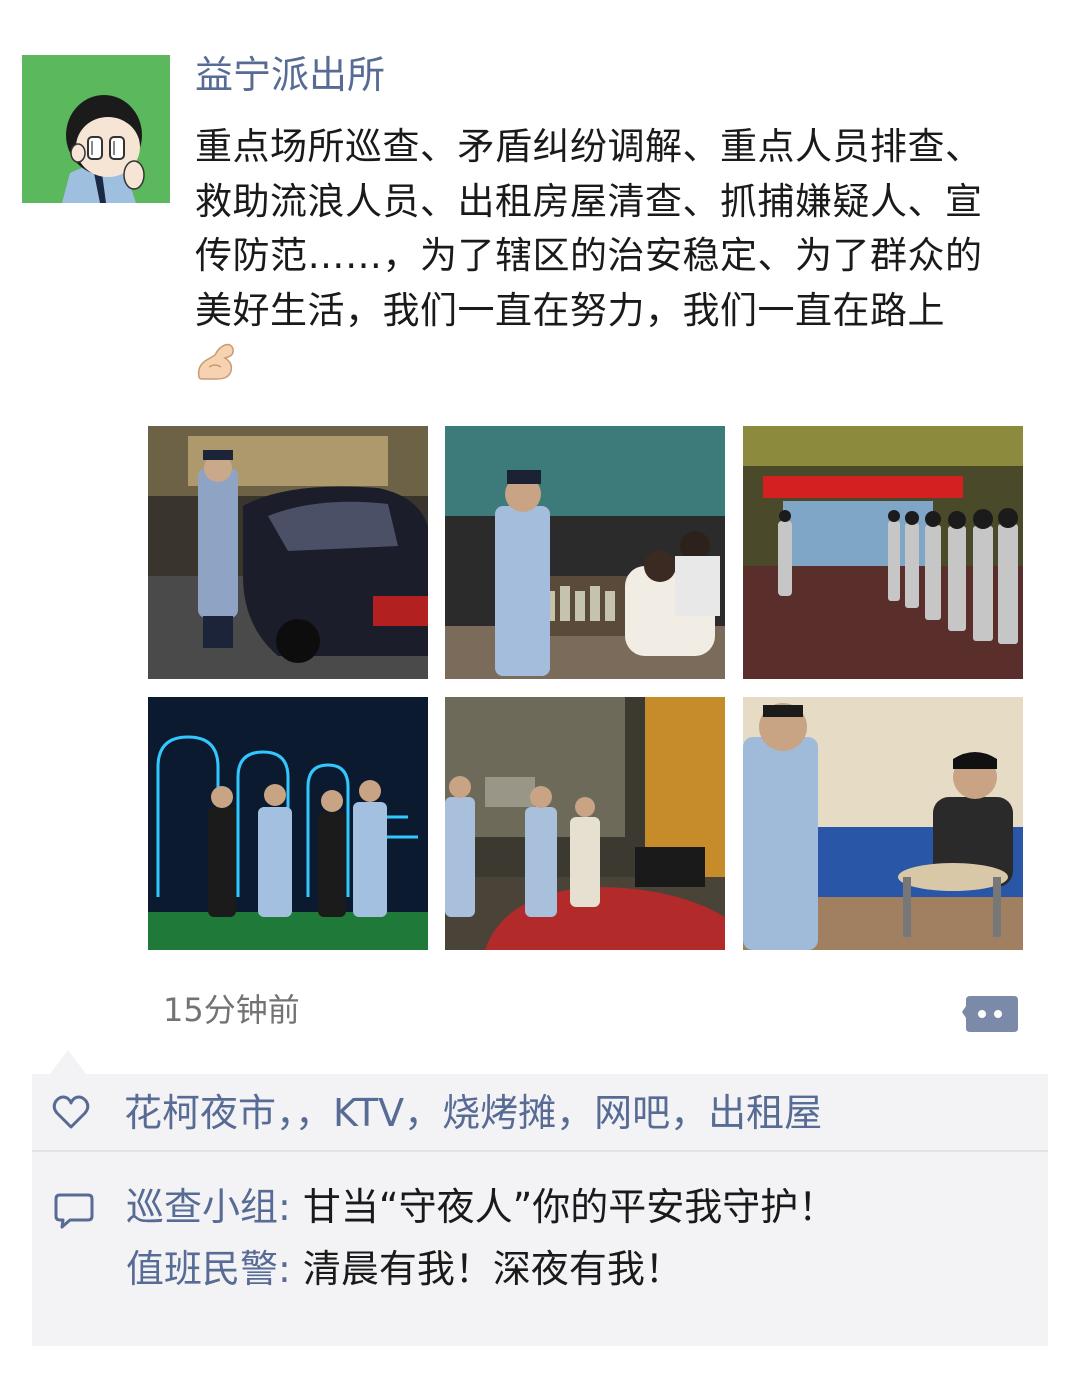 This screenshot has width=1080, height=1386. I want to click on comment-text: 甘当“守夜人”你的平安我守护！, so click(569, 1207).